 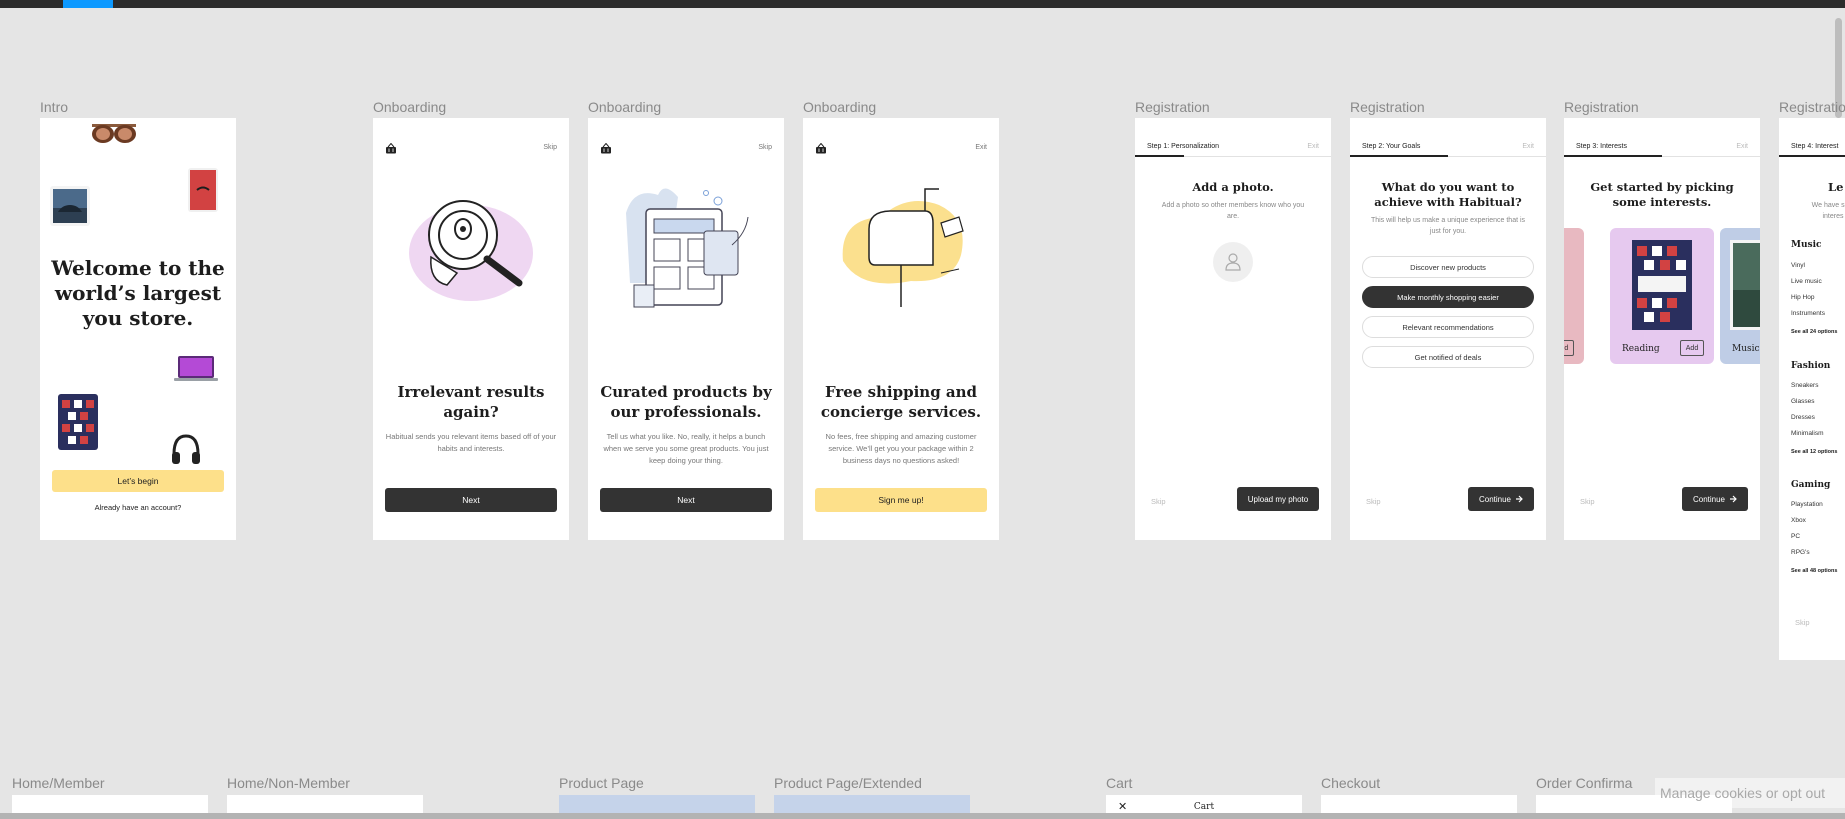 I want to click on category-item: Xbox, so click(x=1798, y=520).